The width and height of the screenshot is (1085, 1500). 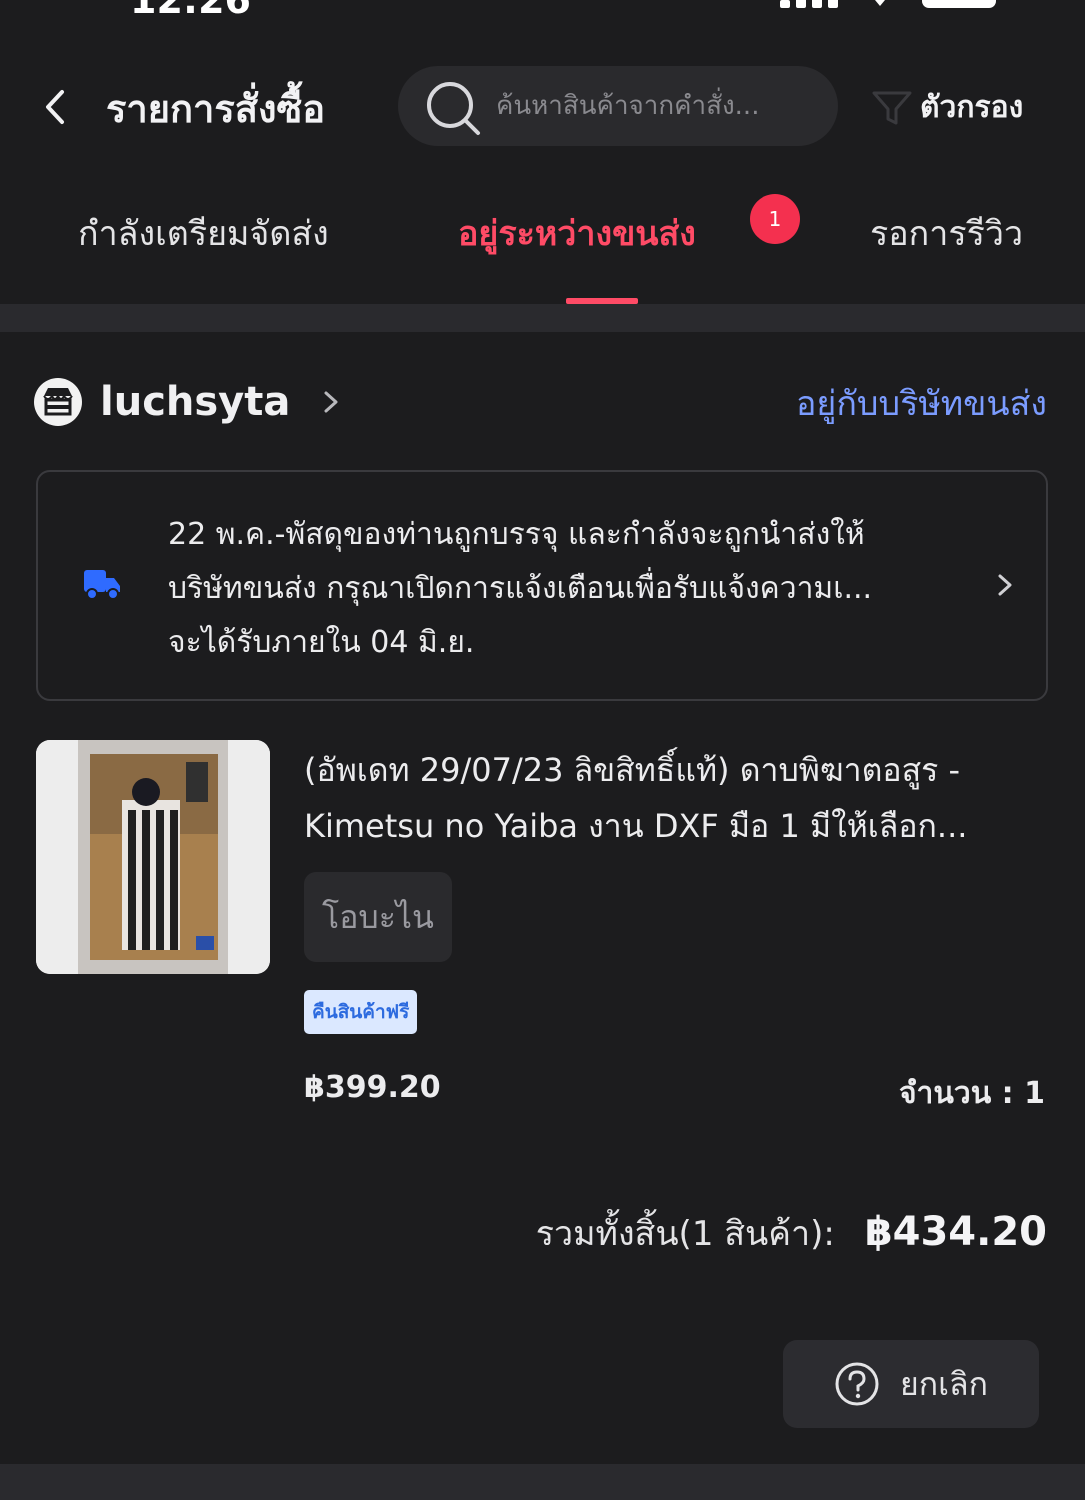 I want to click on shop-name: luchsyta, so click(x=195, y=402).